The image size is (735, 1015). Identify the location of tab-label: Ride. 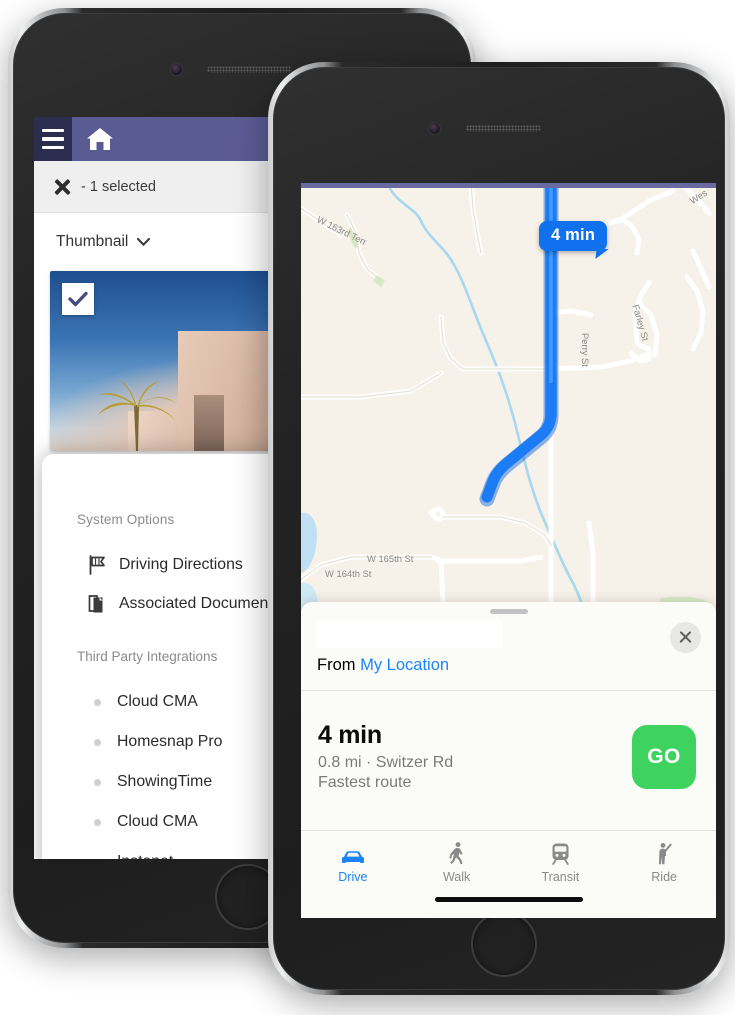
(664, 877).